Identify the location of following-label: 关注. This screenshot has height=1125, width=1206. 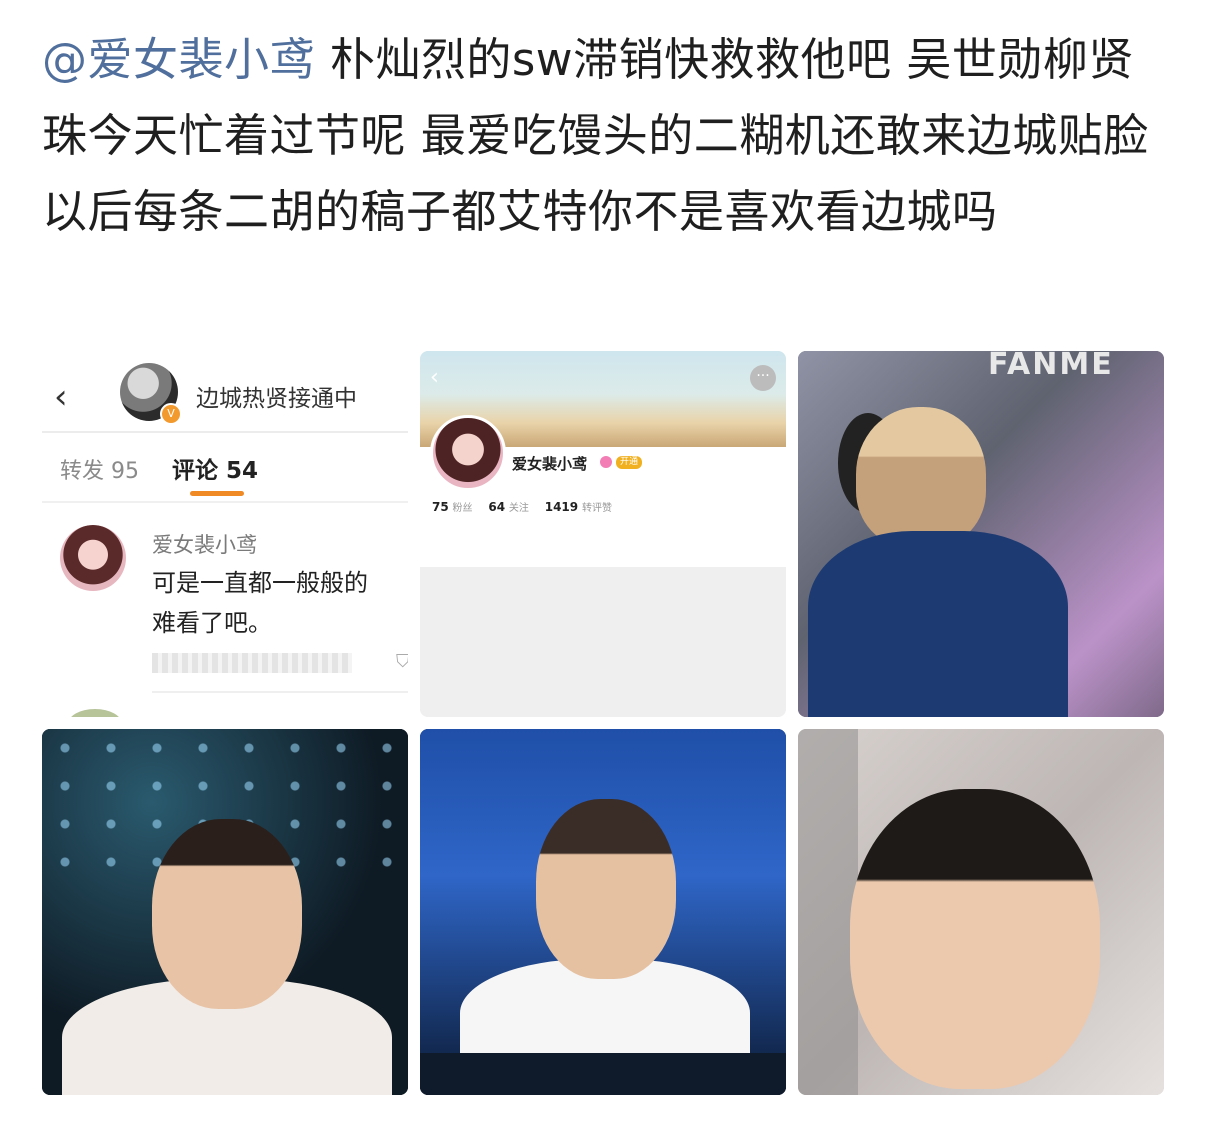
(518, 508).